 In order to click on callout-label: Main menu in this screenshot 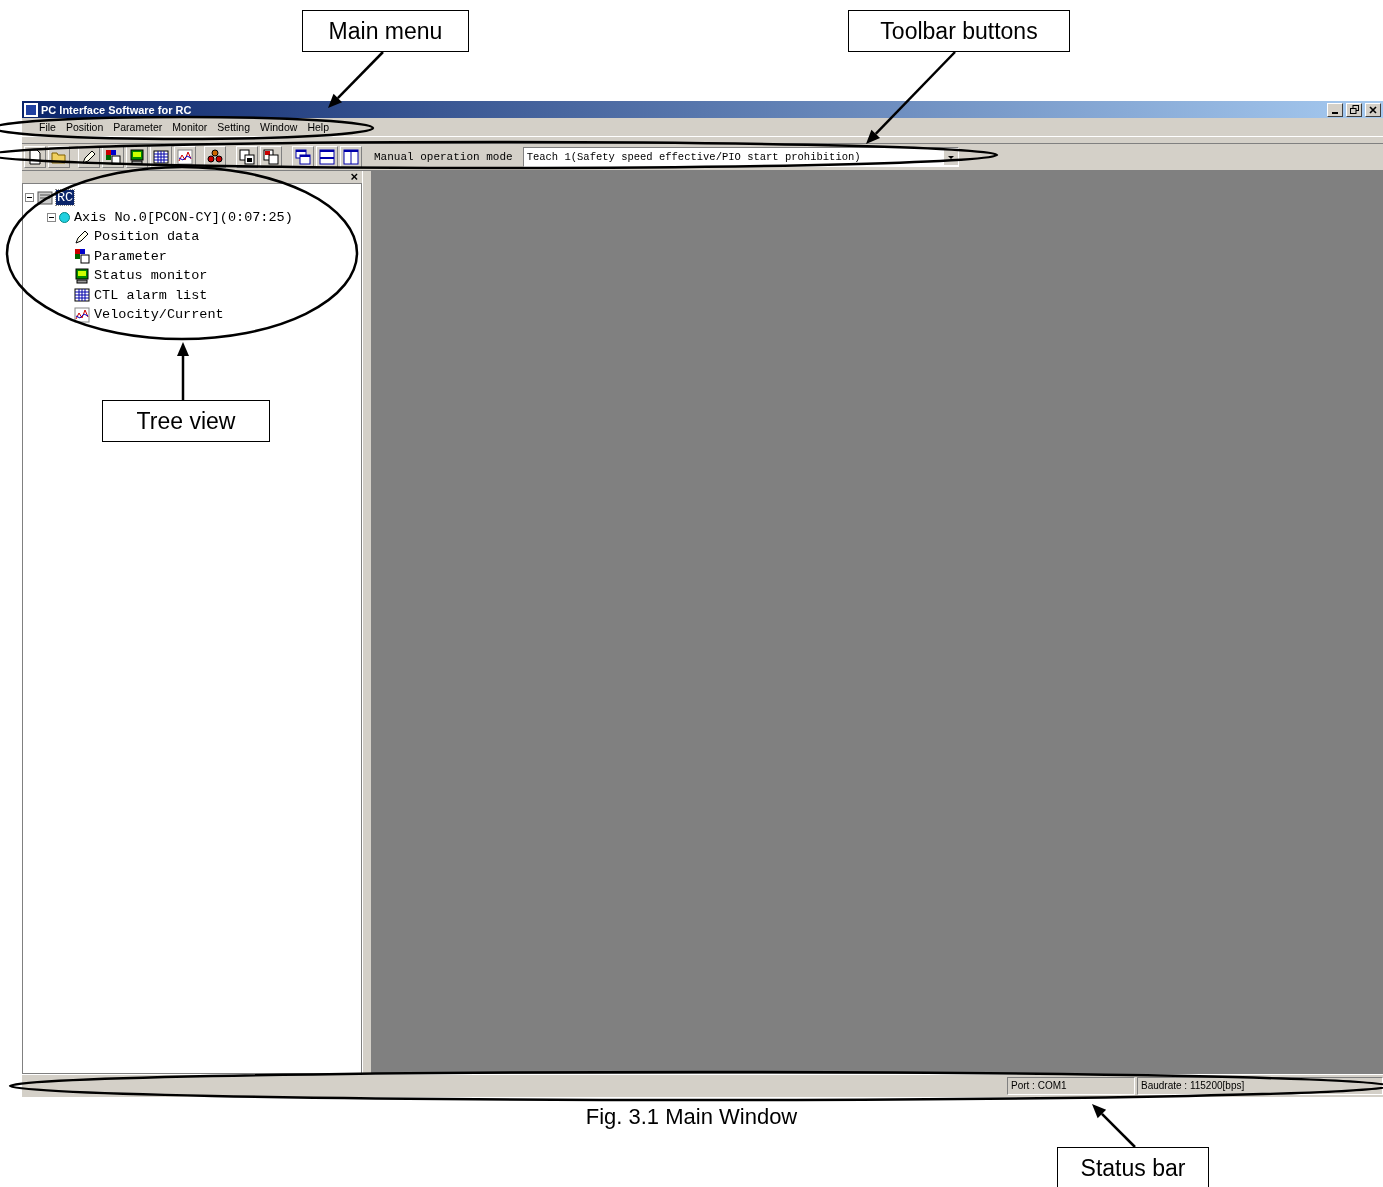, I will do `click(385, 31)`.